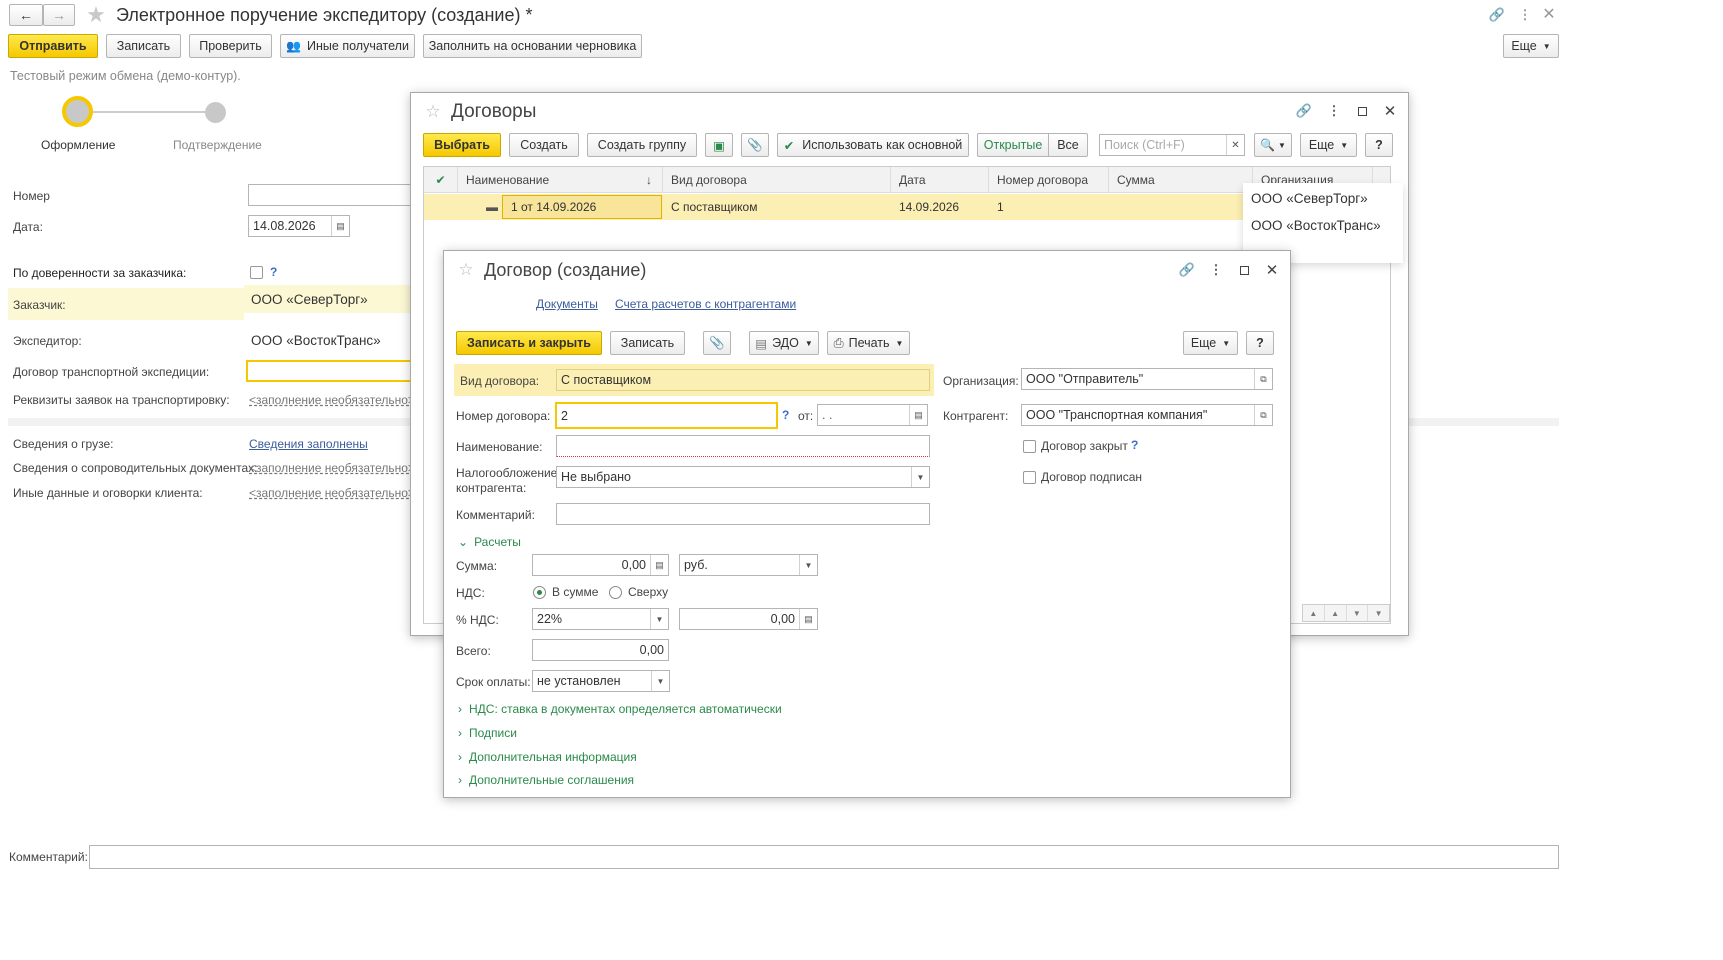  I want to click on header-date: Дата, so click(940, 180).